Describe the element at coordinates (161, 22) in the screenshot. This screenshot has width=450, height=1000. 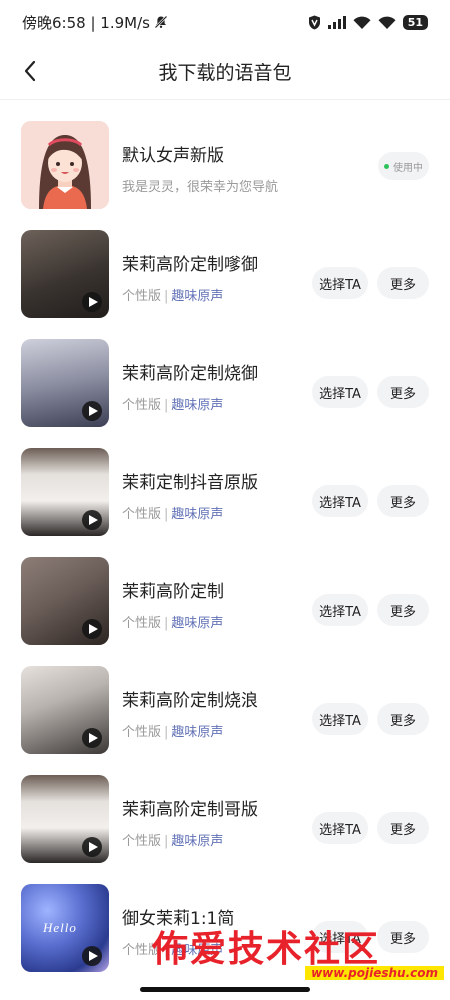
I see `mute-bell-icon` at that location.